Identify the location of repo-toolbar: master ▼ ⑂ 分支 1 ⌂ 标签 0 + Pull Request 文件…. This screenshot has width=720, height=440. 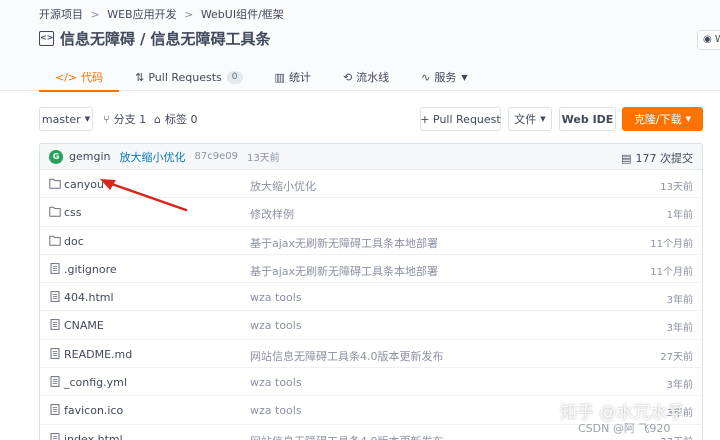
(371, 119).